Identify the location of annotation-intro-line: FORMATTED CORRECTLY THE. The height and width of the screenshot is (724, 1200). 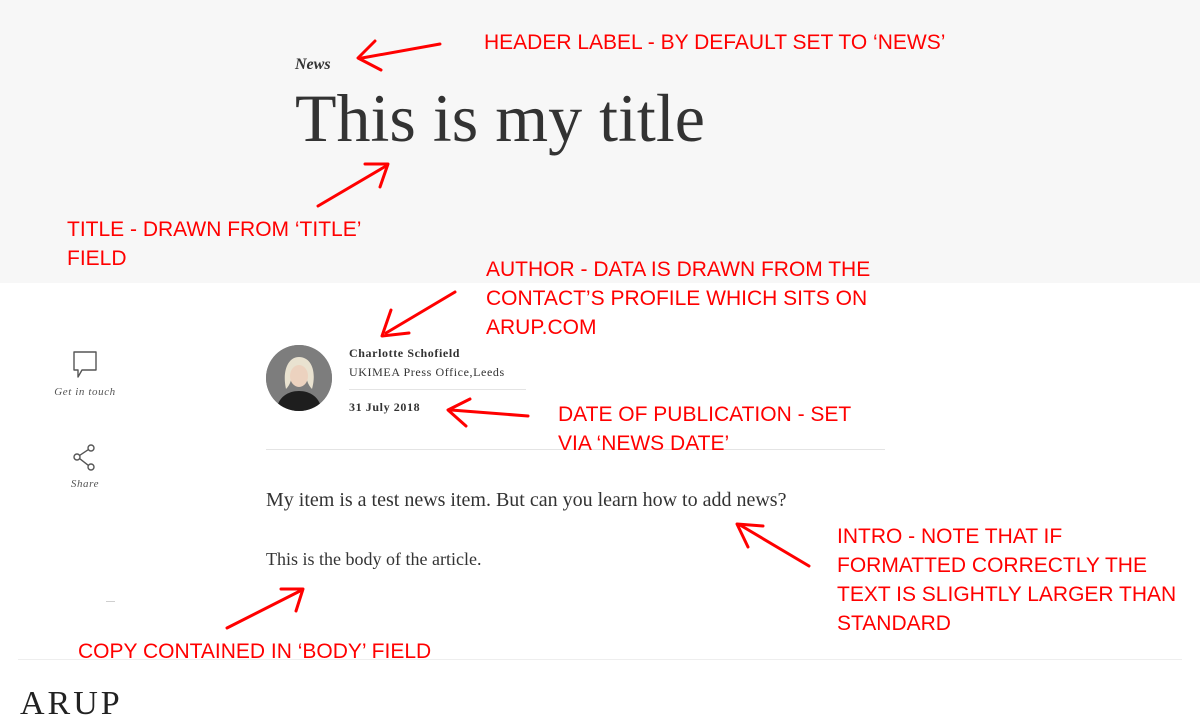
(992, 565).